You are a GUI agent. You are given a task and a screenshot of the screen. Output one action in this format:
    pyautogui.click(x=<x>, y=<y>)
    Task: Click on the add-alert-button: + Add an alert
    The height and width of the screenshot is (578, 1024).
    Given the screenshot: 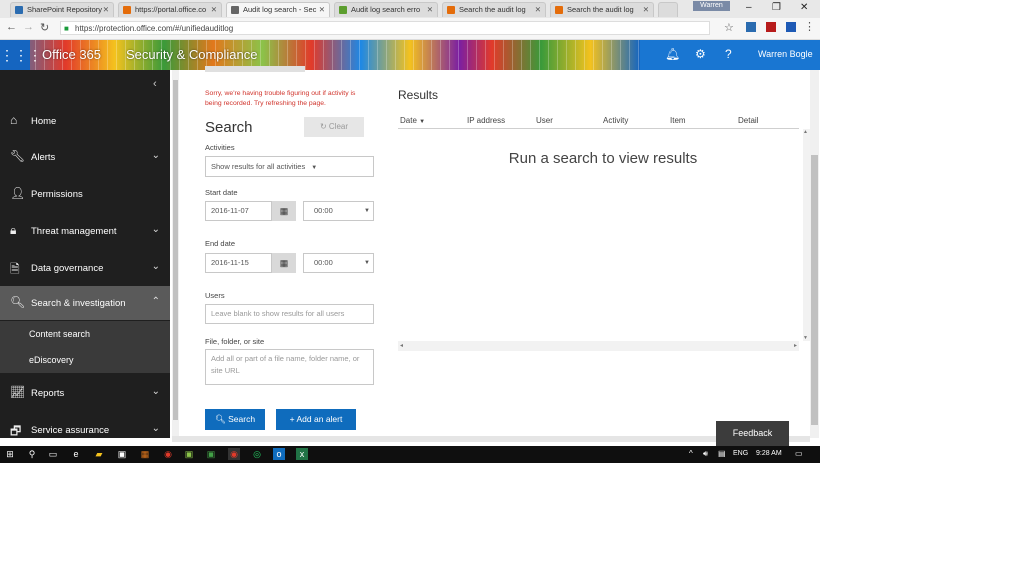 What is the action you would take?
    pyautogui.click(x=316, y=419)
    